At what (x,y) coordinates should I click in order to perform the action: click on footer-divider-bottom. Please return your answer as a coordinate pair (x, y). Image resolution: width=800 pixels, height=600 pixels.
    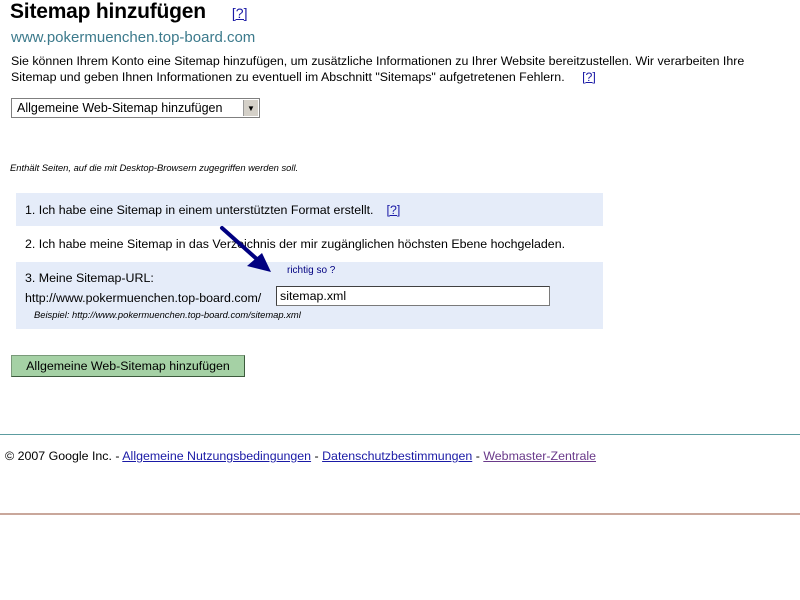
    Looking at the image, I should click on (400, 514).